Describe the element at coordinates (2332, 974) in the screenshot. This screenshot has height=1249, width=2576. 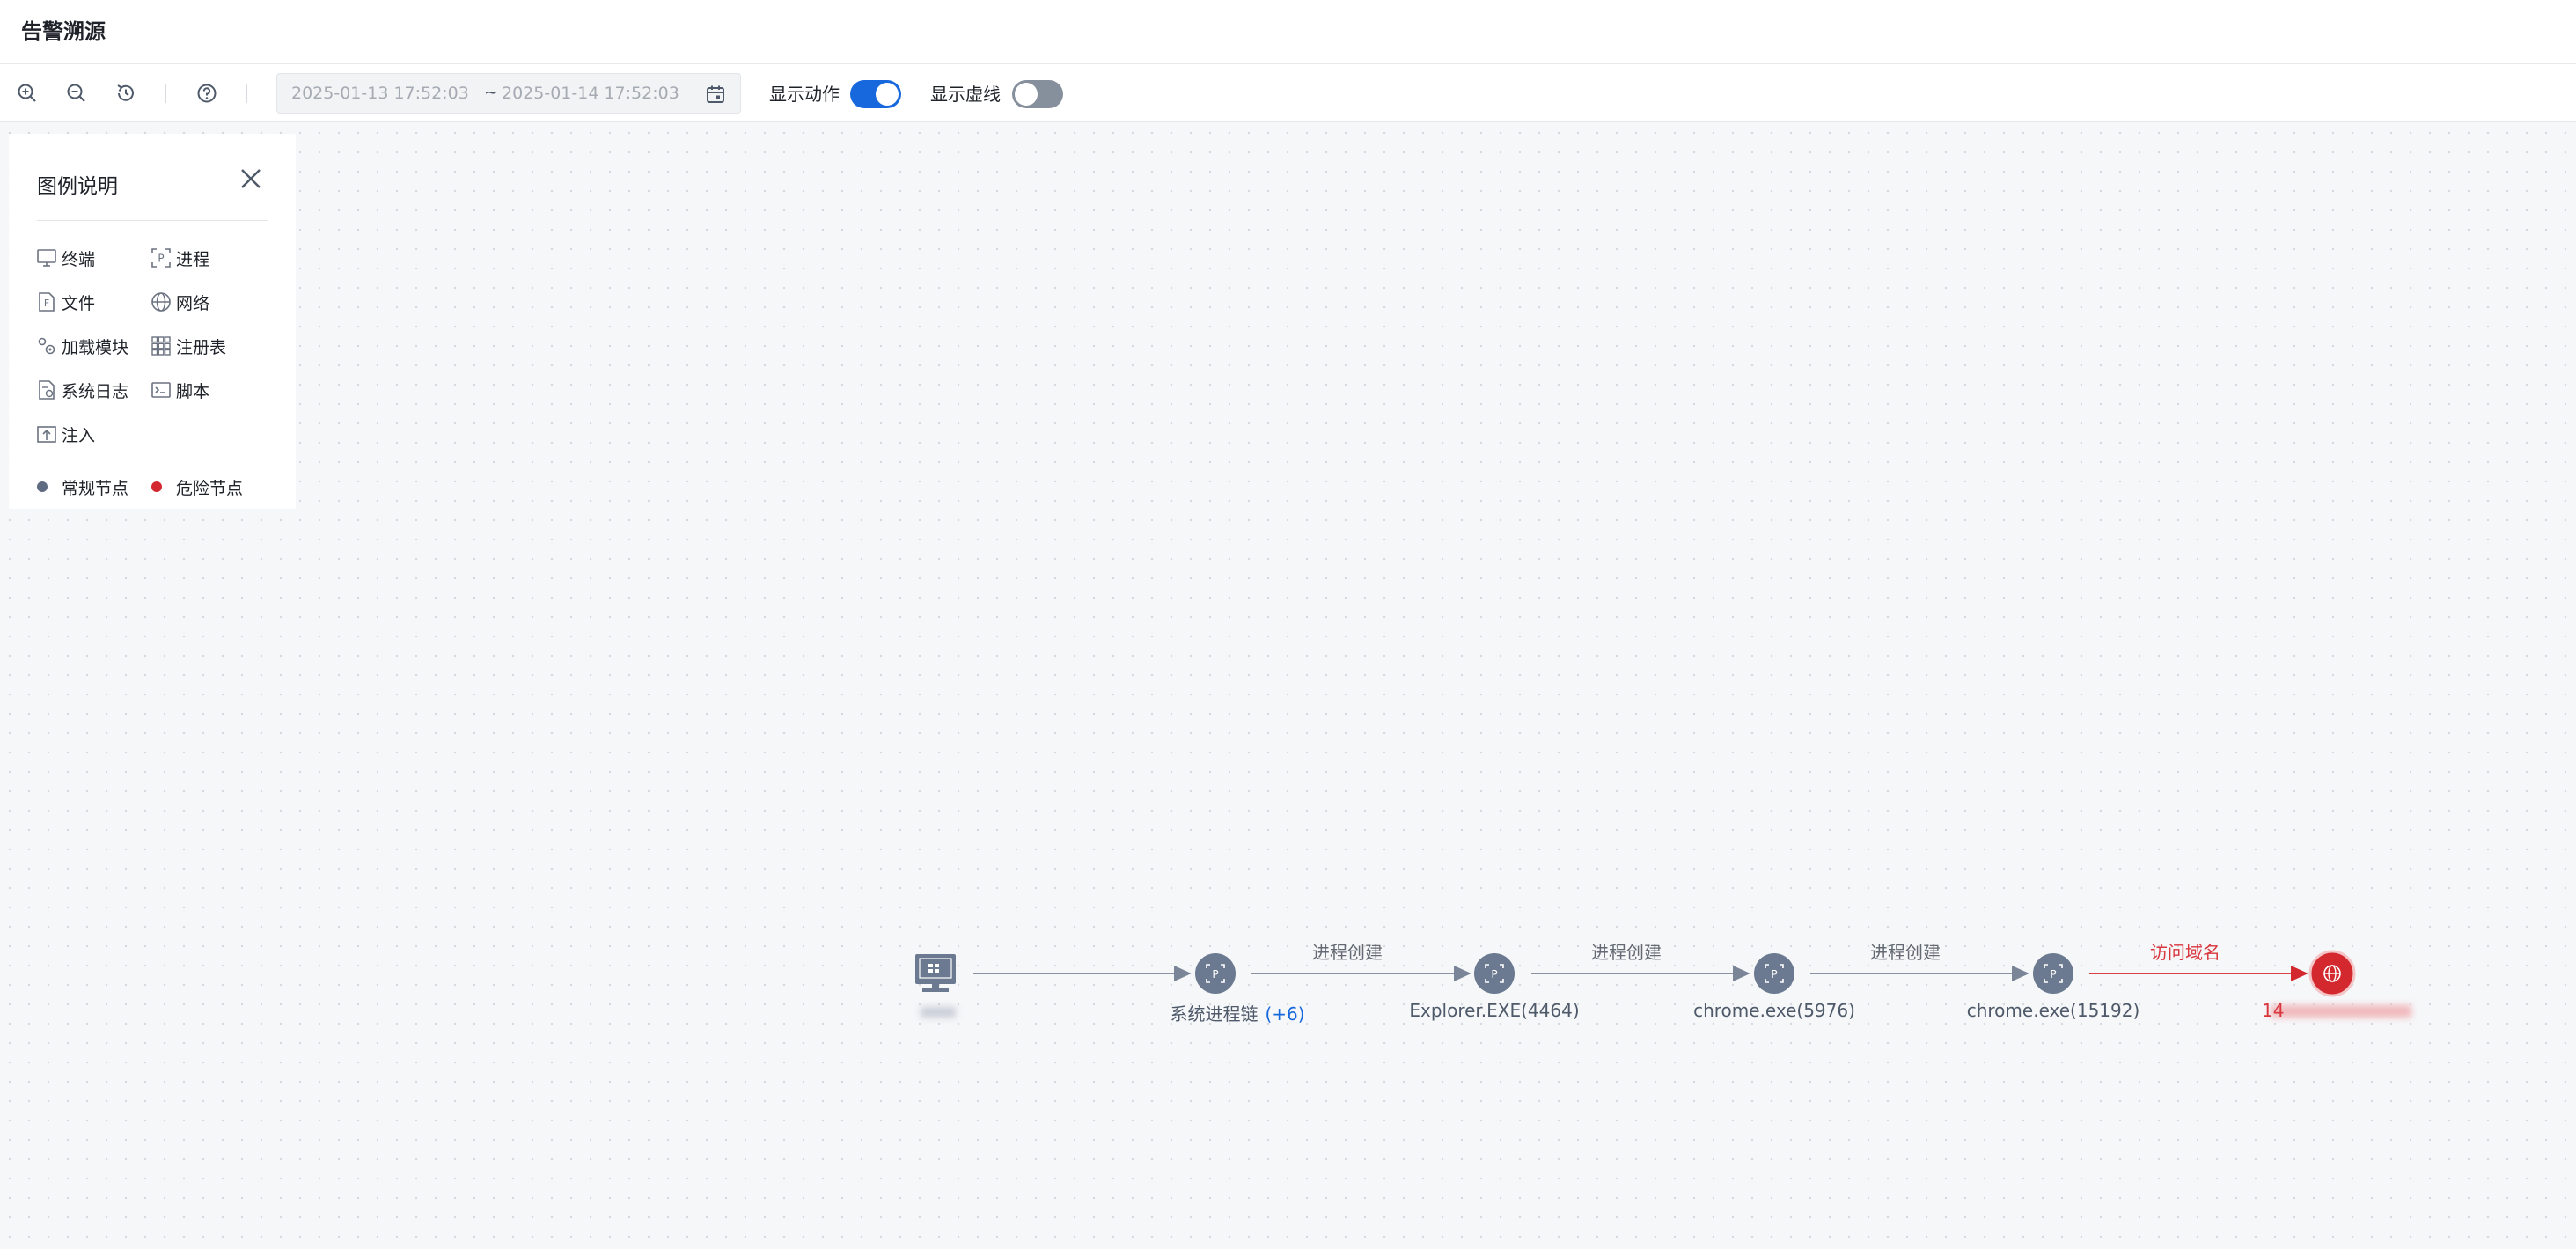
I see `network-node-danger` at that location.